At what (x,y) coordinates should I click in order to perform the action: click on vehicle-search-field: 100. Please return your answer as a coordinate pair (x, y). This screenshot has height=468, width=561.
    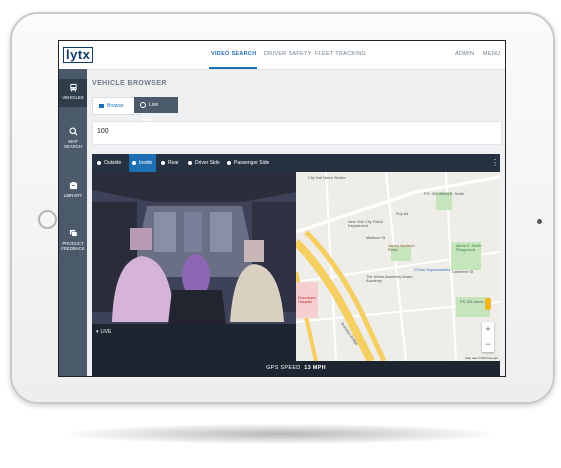
    Looking at the image, I should click on (297, 133).